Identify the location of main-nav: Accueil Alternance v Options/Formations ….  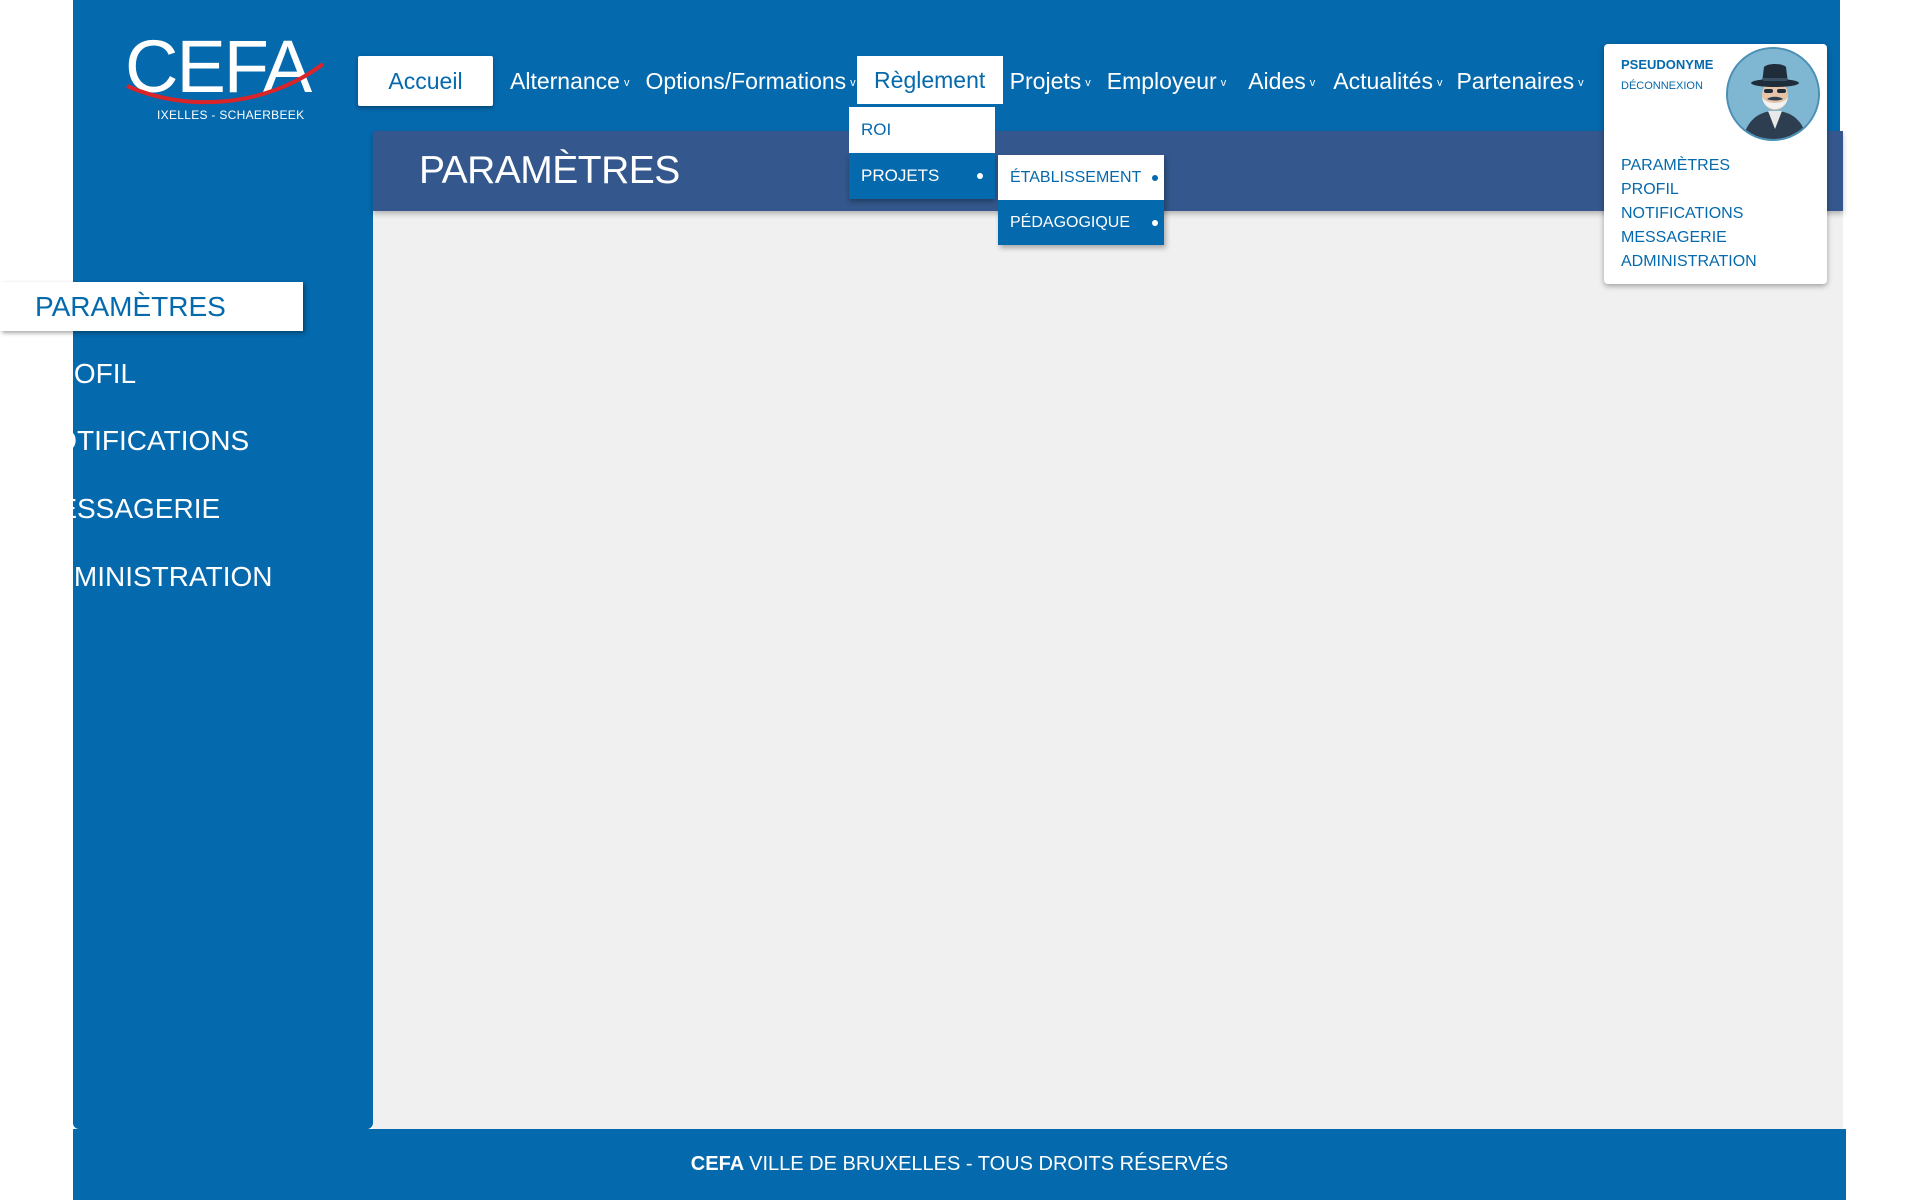
(971, 81).